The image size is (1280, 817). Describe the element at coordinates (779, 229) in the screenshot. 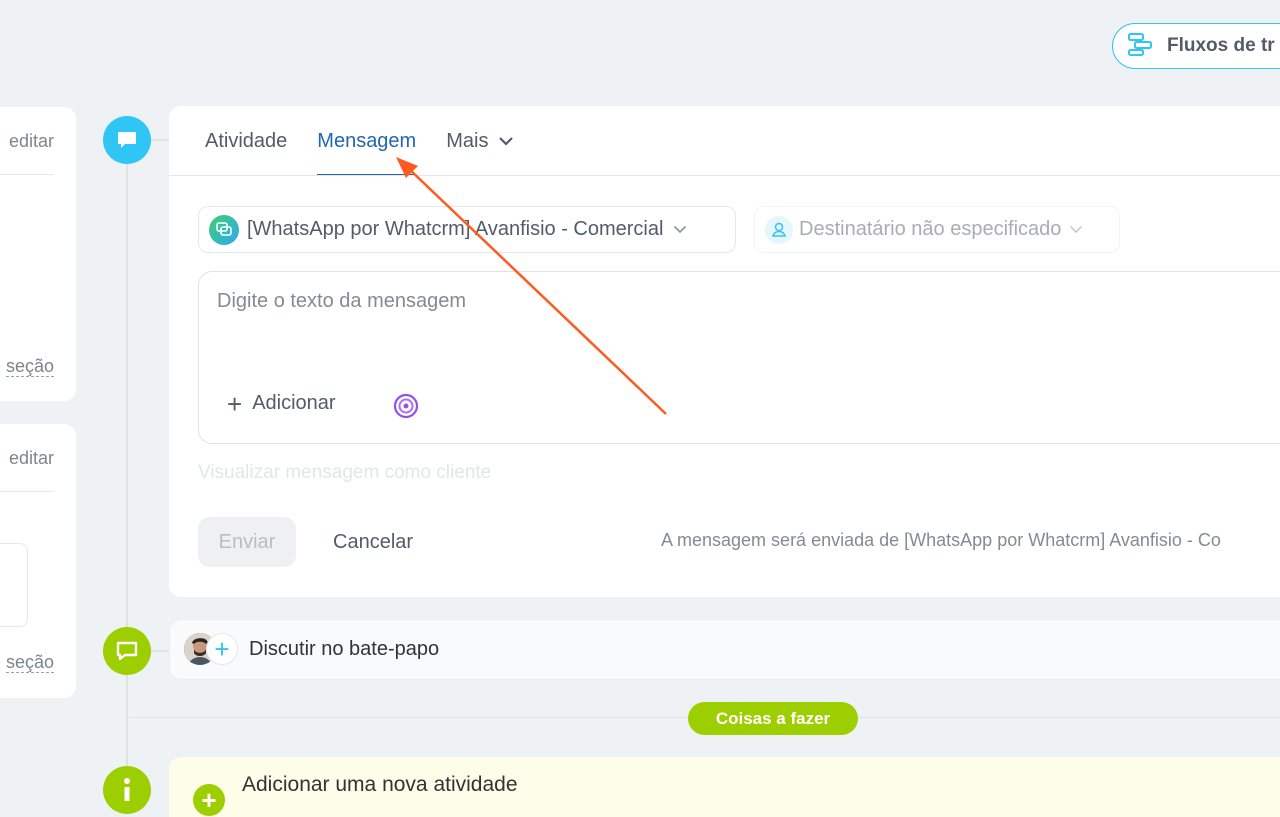

I see `user-icon` at that location.